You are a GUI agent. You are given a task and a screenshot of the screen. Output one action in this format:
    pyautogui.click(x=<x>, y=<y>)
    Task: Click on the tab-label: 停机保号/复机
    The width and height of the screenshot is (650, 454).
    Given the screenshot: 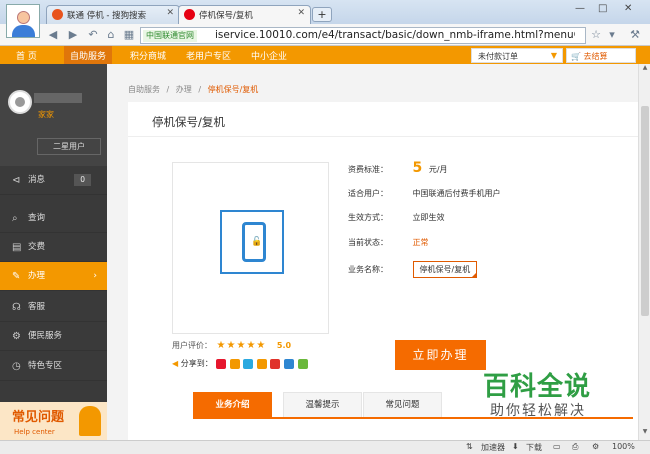 What is the action you would take?
    pyautogui.click(x=226, y=16)
    